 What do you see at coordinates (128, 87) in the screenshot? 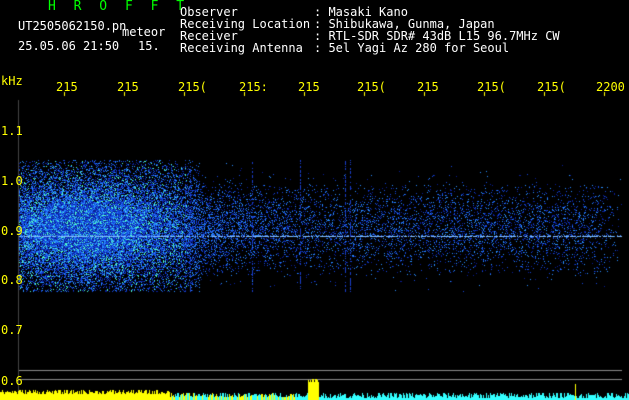
I see `x-tick-2: 215` at bounding box center [128, 87].